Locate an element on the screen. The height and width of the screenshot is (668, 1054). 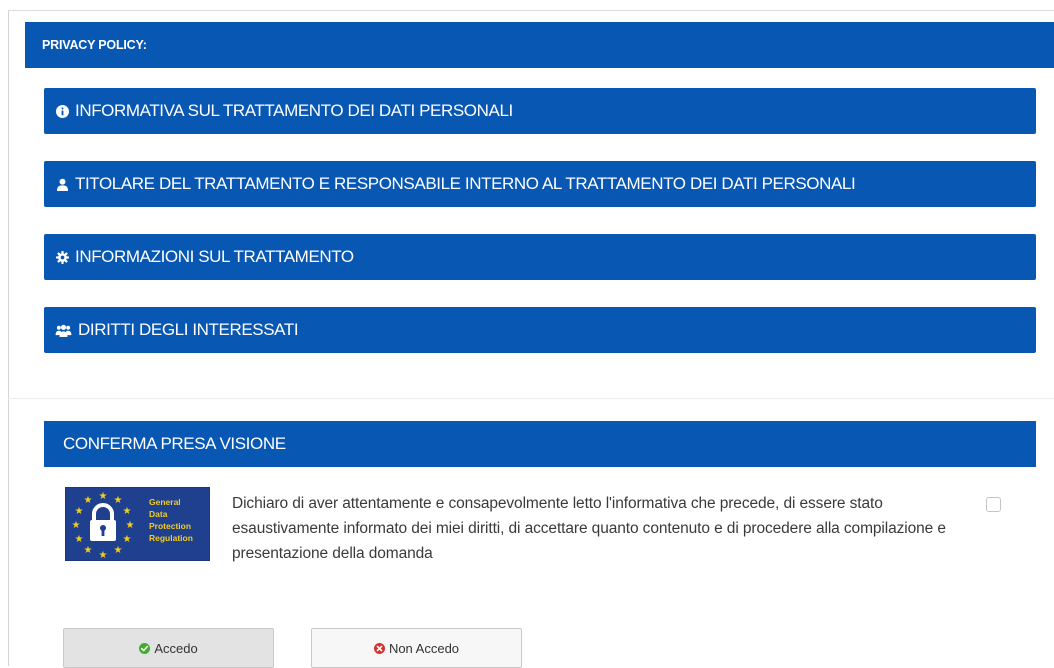
non-accedo-label: Non Accedo is located at coordinates (424, 648).